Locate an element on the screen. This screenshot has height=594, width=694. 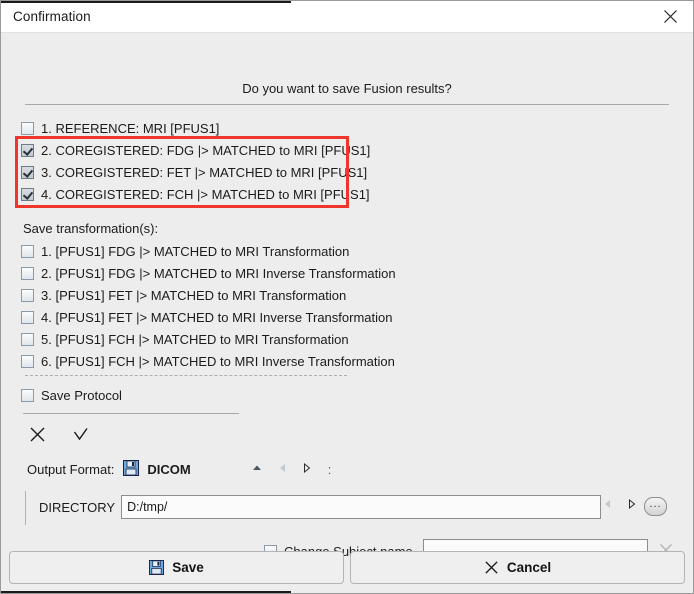
check-icon is located at coordinates (80, 436).